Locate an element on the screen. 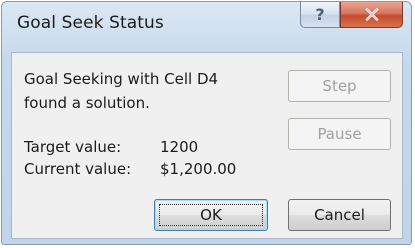 Image resolution: width=415 pixels, height=248 pixels. ok-button-label: OK is located at coordinates (211, 215).